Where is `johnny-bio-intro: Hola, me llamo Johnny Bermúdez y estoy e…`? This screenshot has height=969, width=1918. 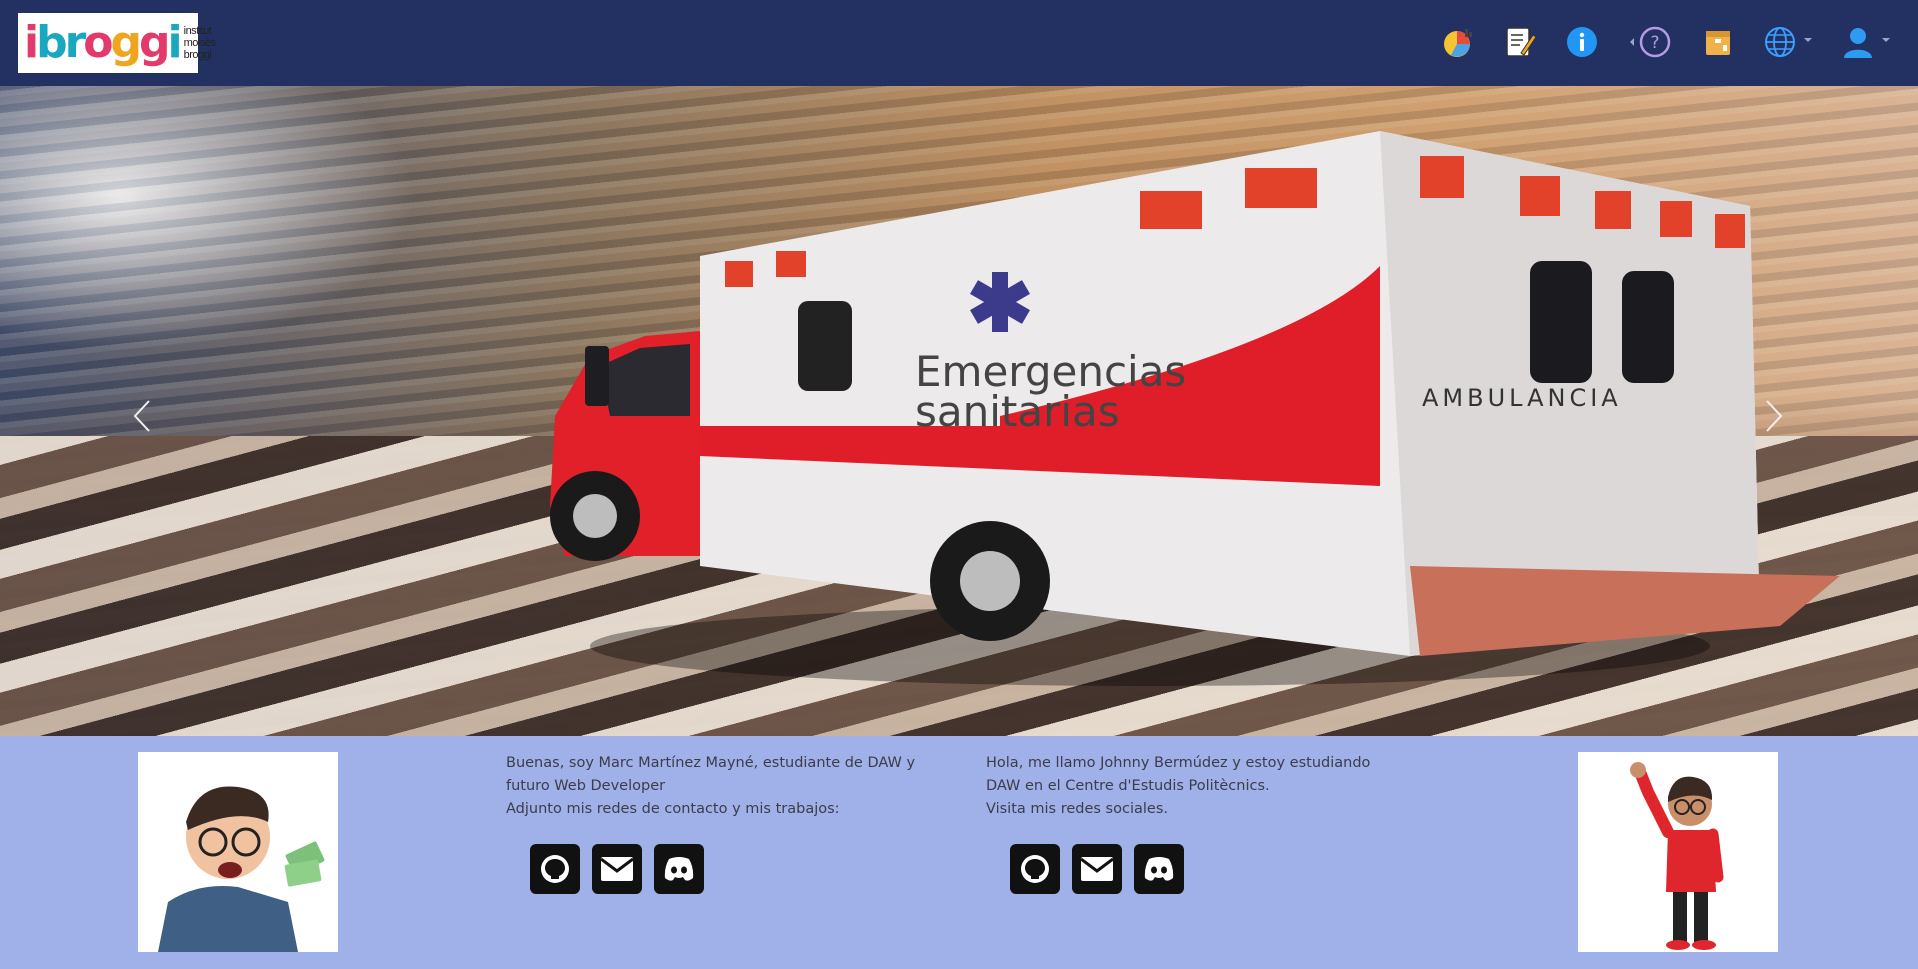
johnny-bio-intro: Hola, me llamo Johnny Bermúdez y estoy e… is located at coordinates (1178, 774).